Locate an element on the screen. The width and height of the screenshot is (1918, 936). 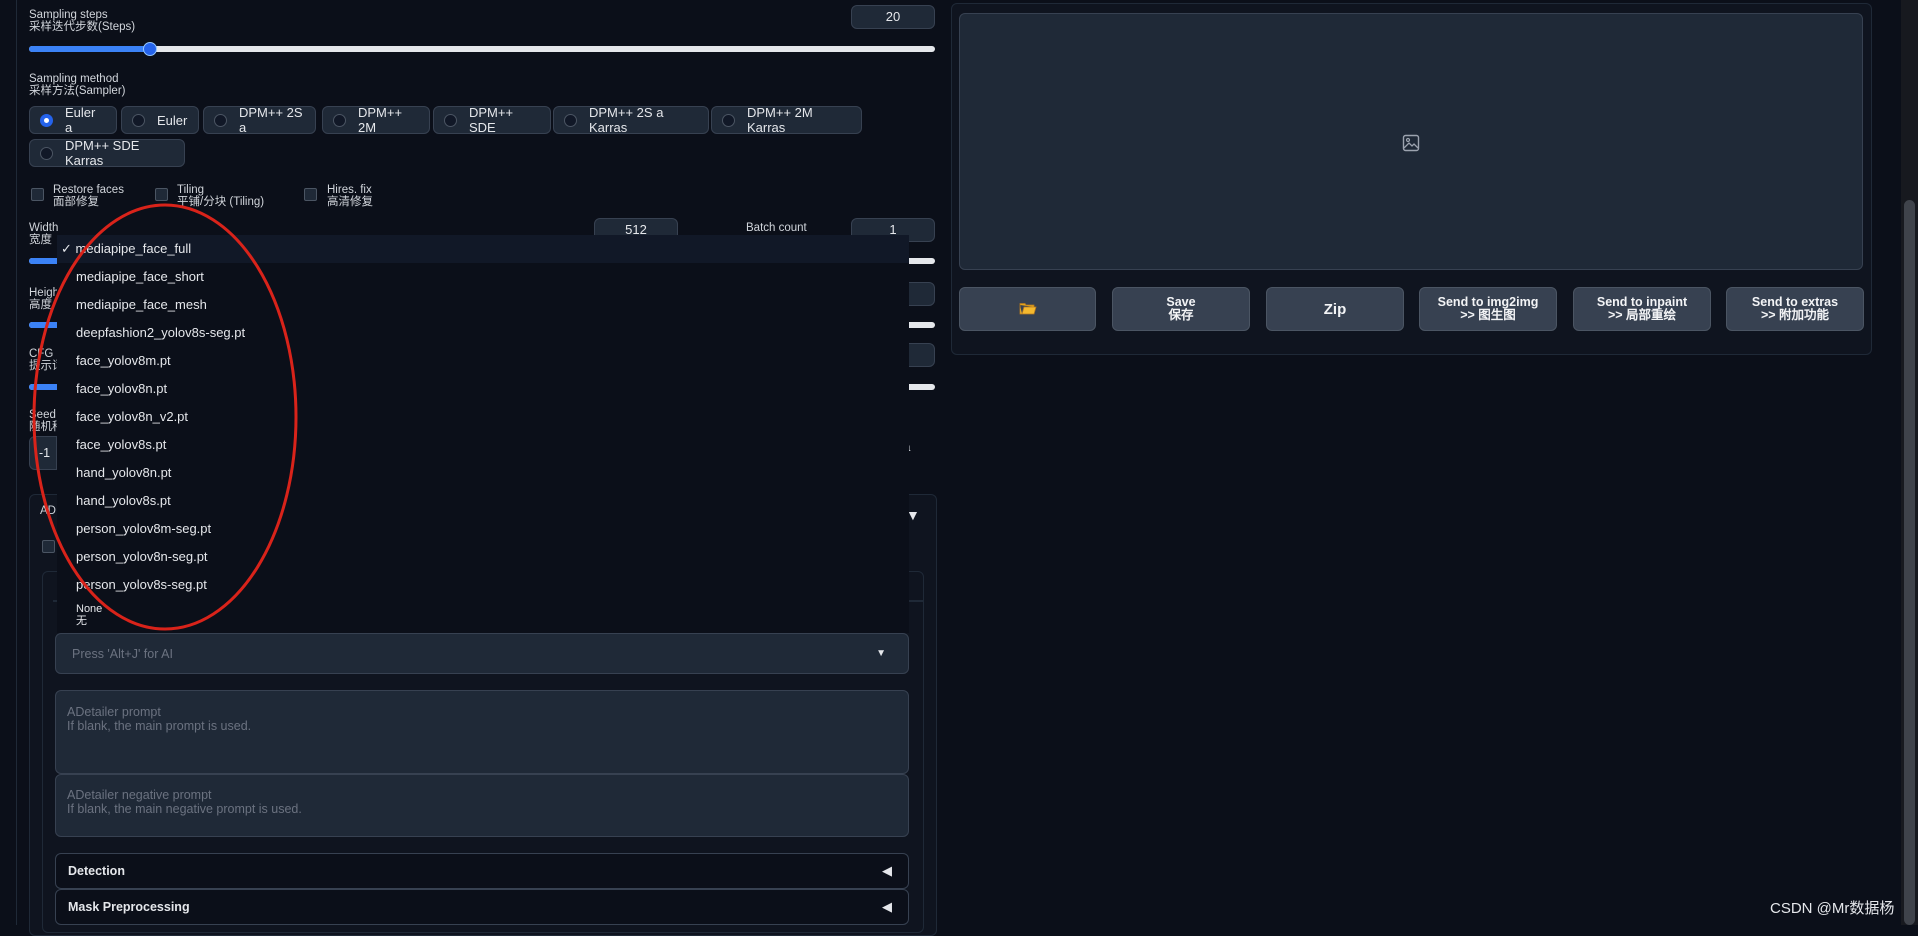
hires-fix-checkbox is located at coordinates (310, 194).